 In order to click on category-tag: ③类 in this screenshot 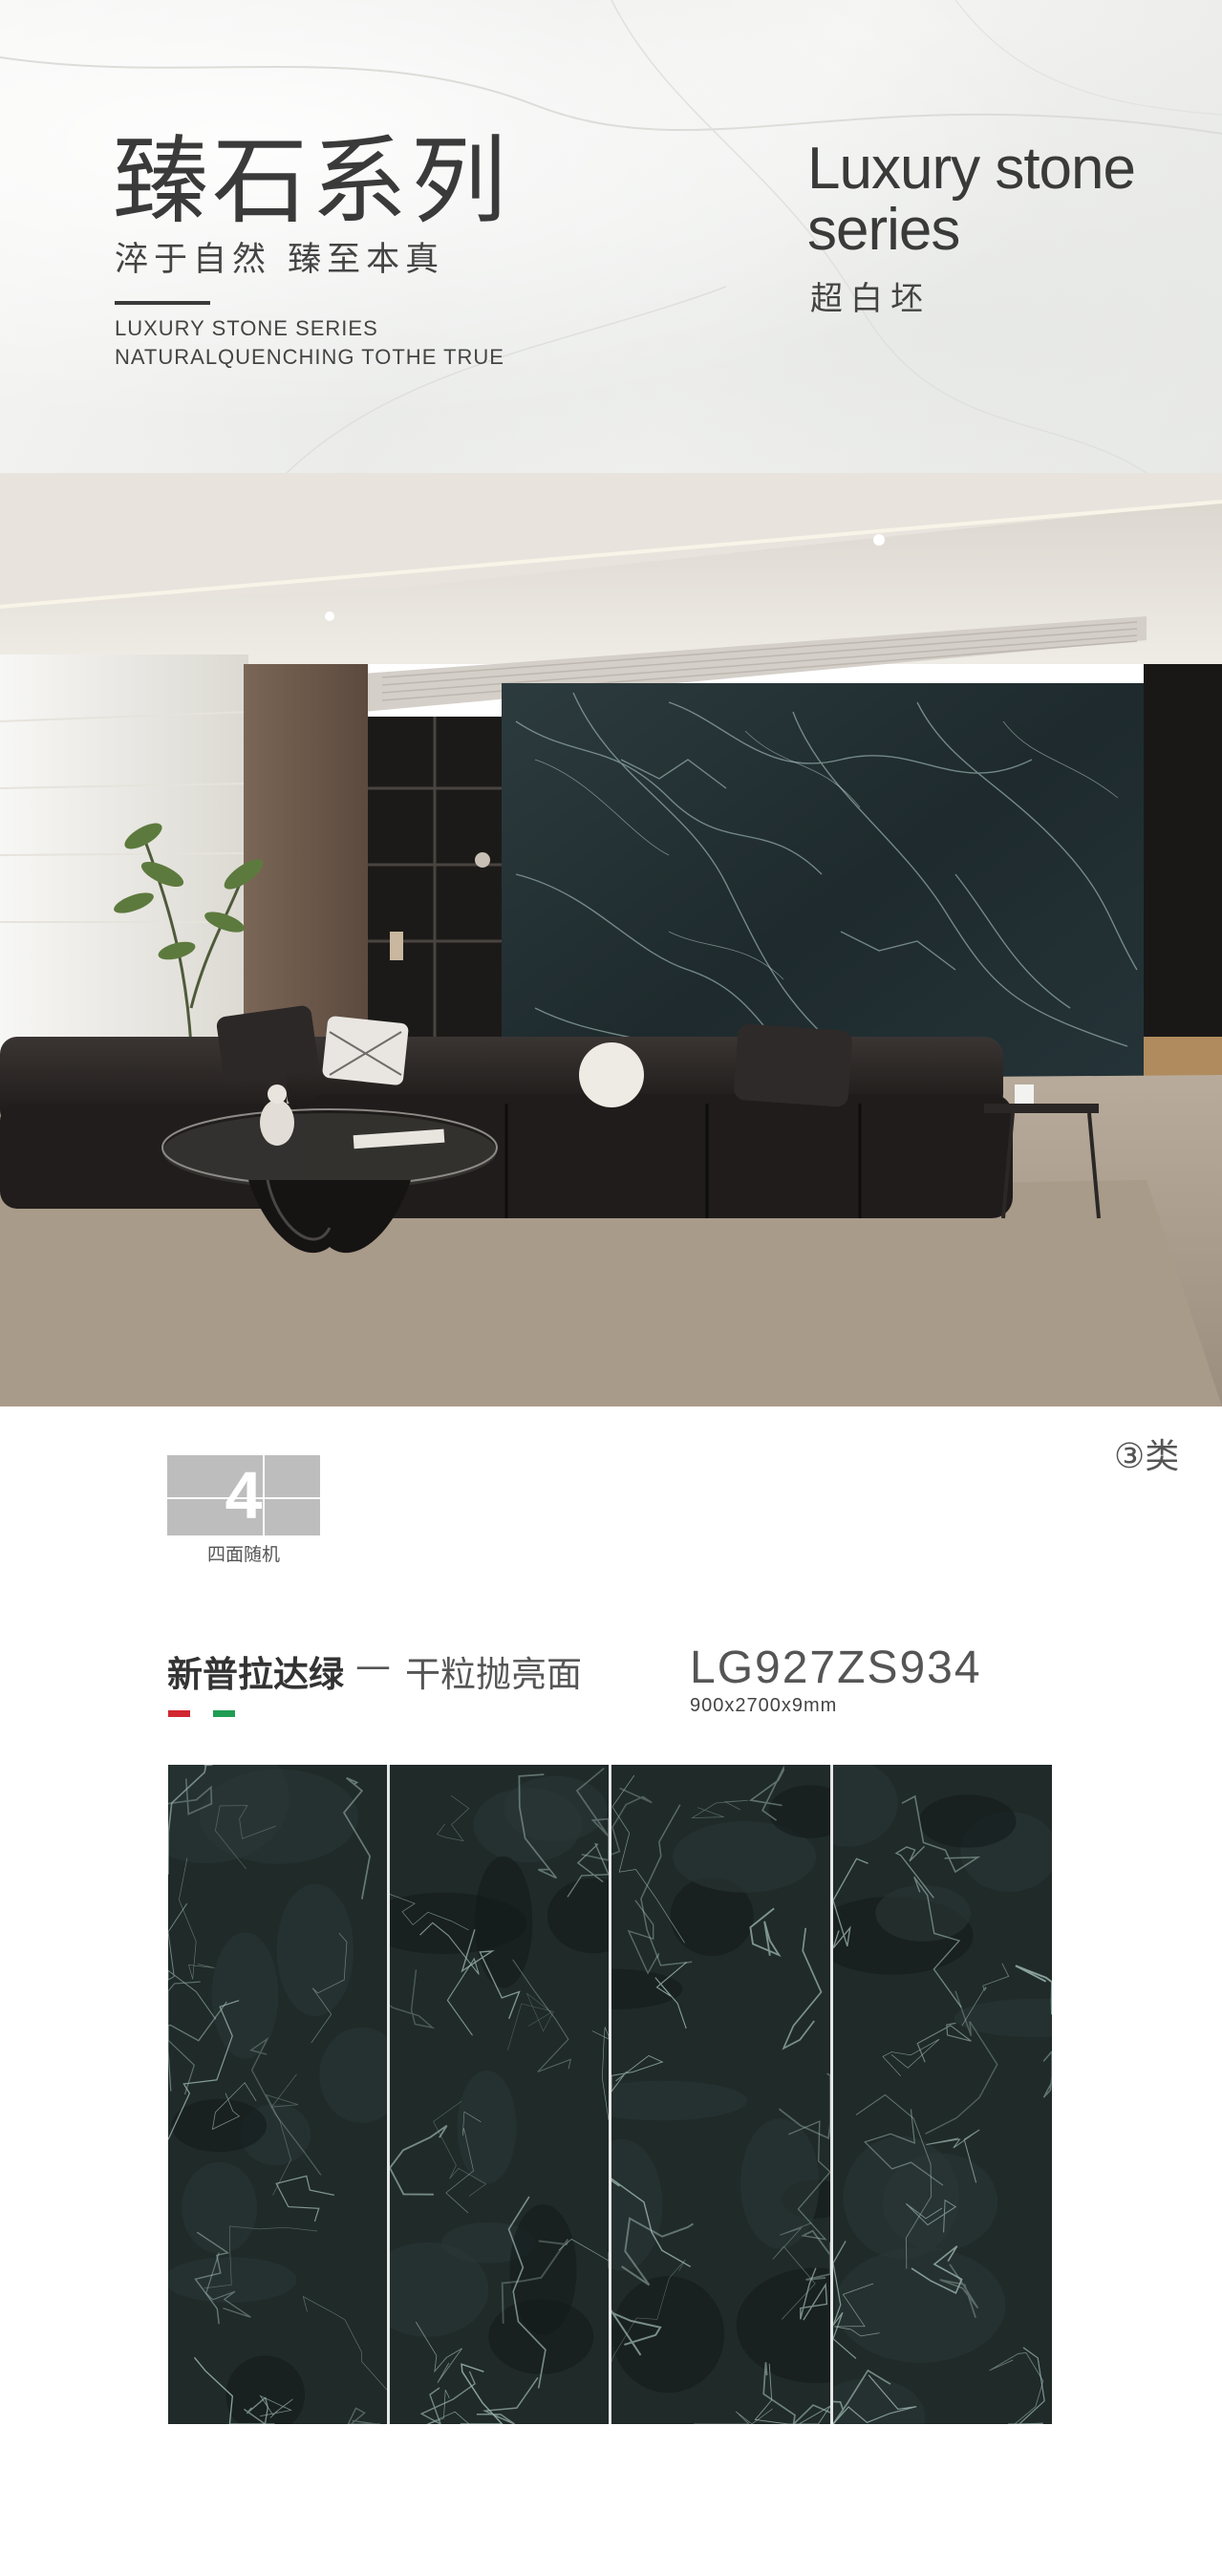, I will do `click(1147, 1456)`.